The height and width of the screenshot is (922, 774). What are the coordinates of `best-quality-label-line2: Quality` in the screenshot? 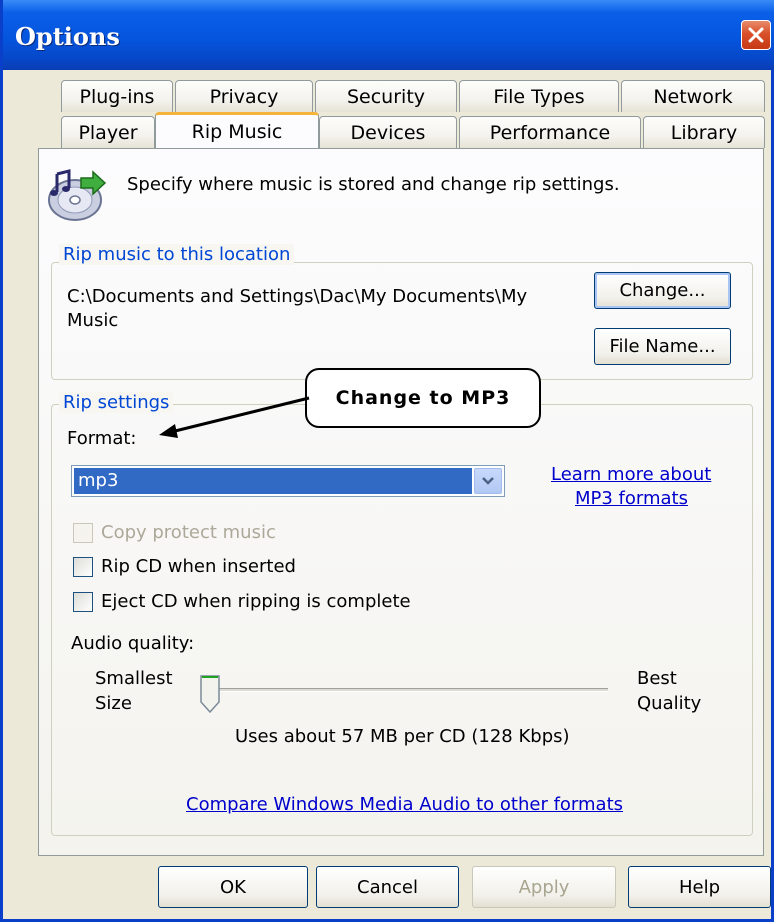 It's located at (669, 703).